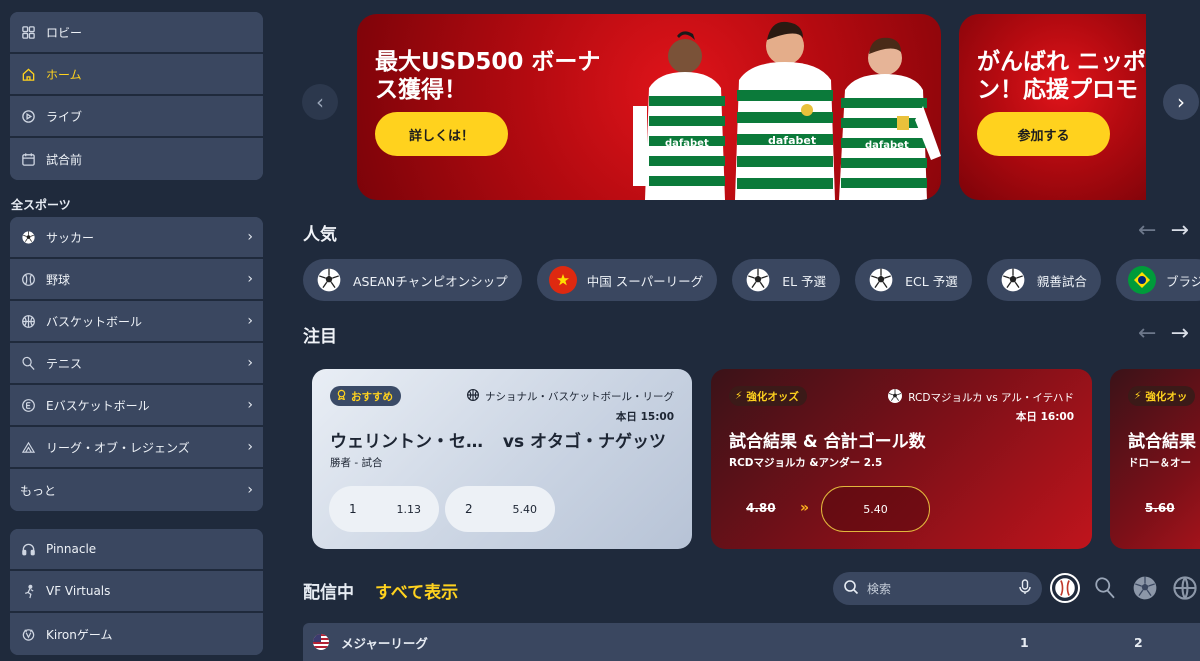  Describe the element at coordinates (41, 205) in the screenshot. I see `all-sports-heading: 全スポーツ` at that location.